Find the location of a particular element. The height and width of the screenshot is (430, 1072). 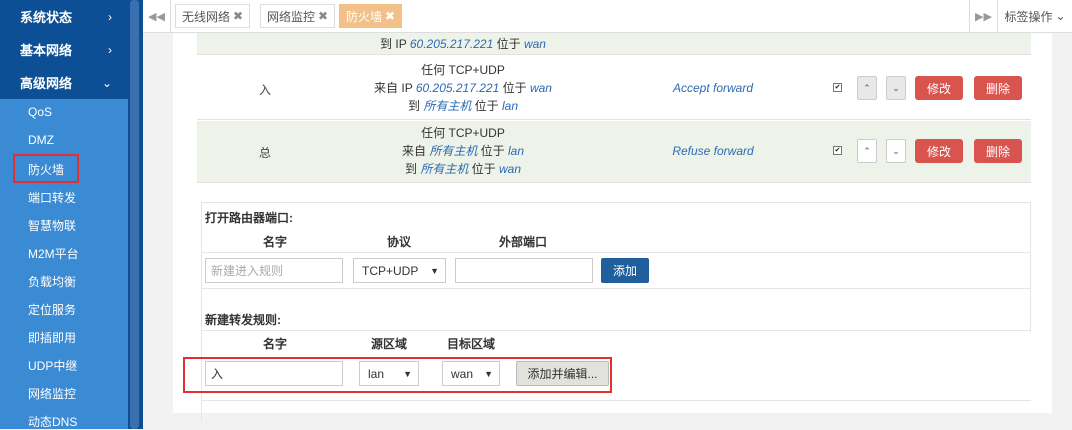

rule-description: 任何 TCP+UDP 来自 所有主机 位于 lan 到 所有主机 位于 wan is located at coordinates (463, 151).